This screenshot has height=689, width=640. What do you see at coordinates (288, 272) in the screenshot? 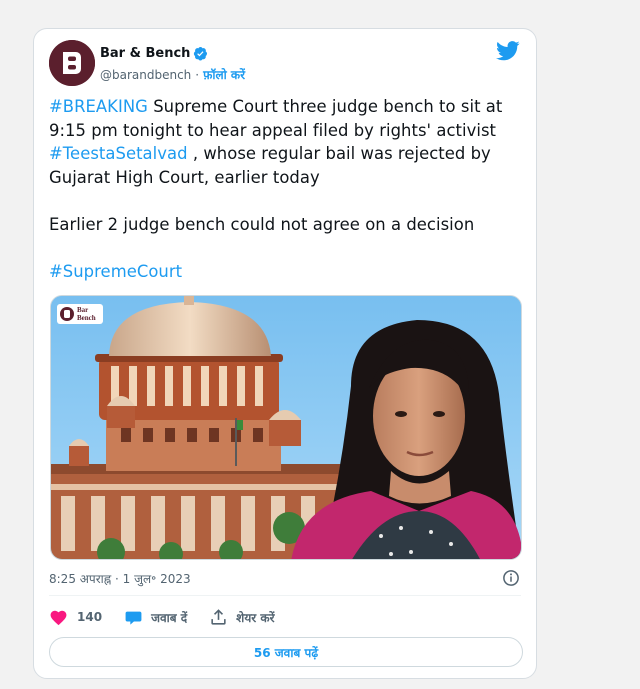
I see `tweet-paragraph-3: #SupremeCourt` at bounding box center [288, 272].